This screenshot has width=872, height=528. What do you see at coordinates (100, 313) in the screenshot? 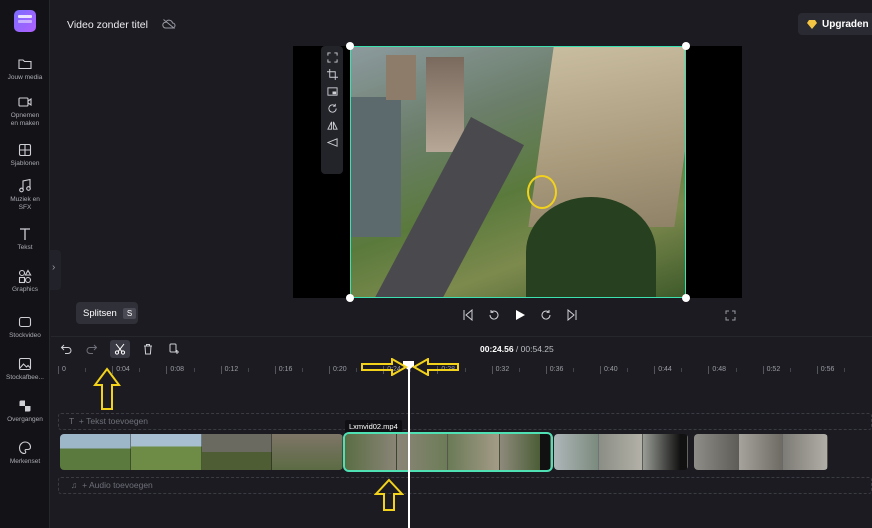
I see `tooltip-label: Splitsen` at bounding box center [100, 313].